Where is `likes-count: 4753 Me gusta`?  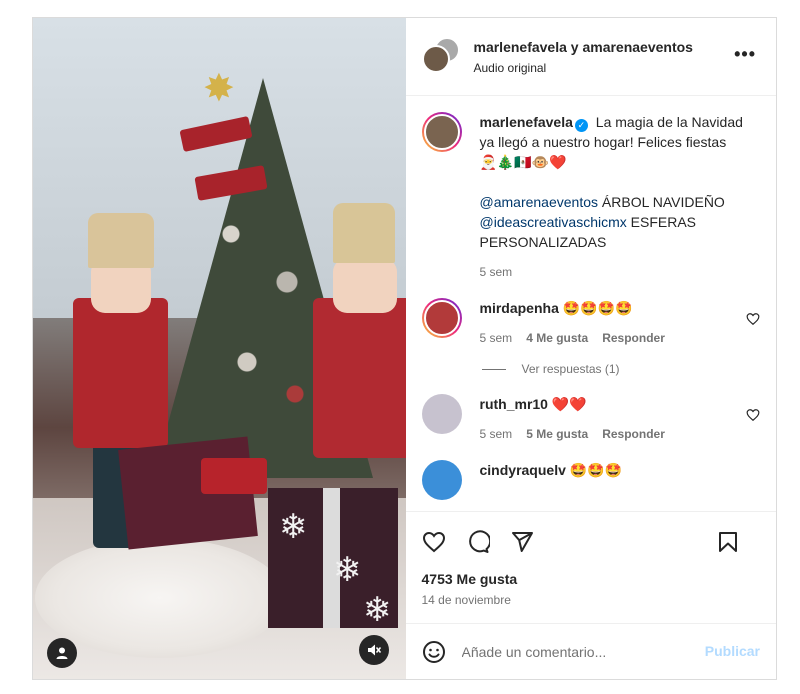 likes-count: 4753 Me gusta is located at coordinates (591, 579).